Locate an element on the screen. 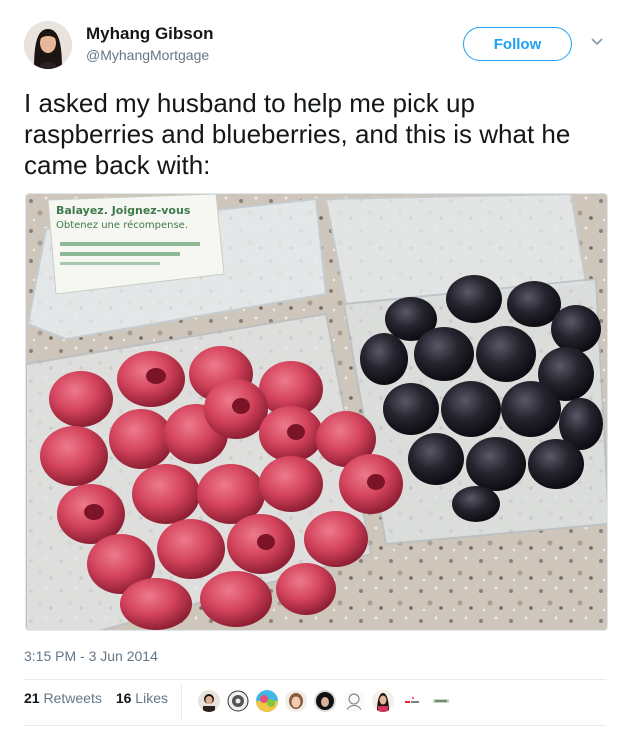 The image size is (625, 736). chevron-down-icon is located at coordinates (597, 42).